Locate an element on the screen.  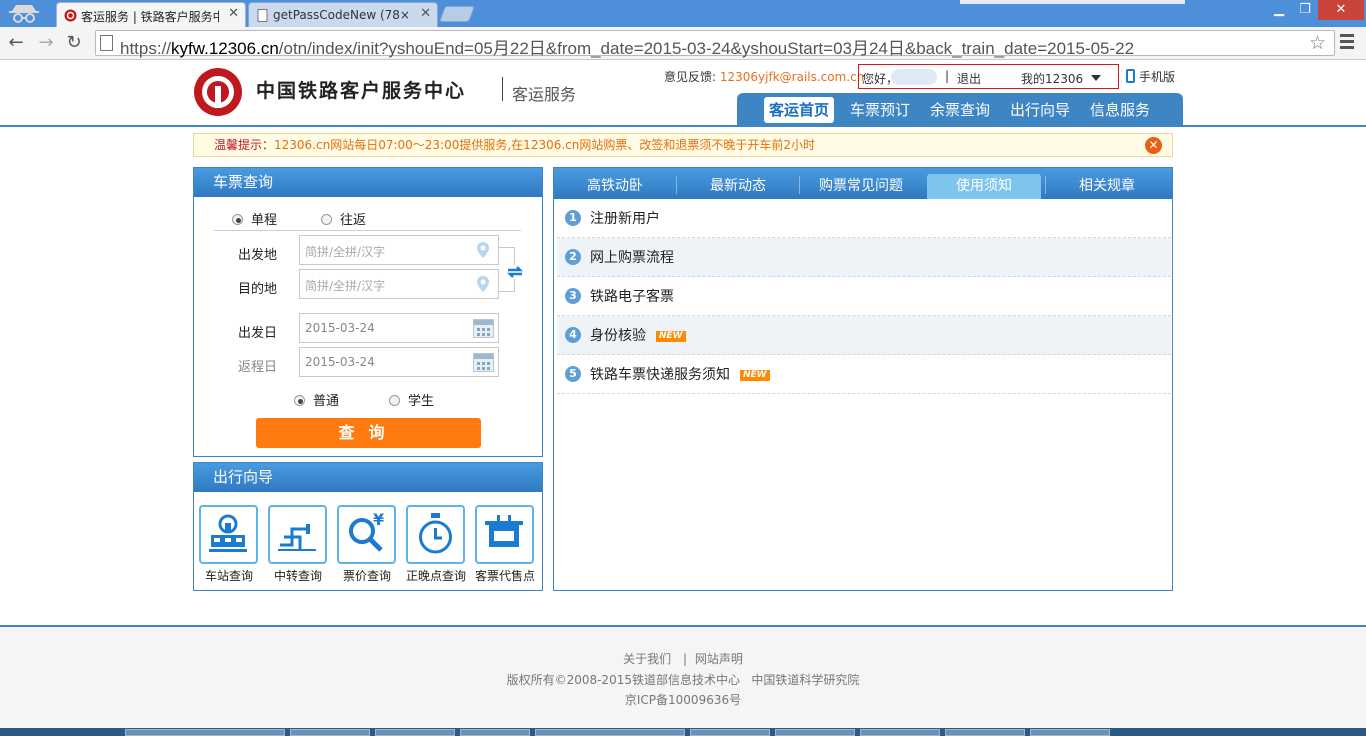
travel-guide-panel: 出行向导 车站查询 中转查询 ¥ 票价查询 正晚点查询 客票代售点 is located at coordinates (368, 526).